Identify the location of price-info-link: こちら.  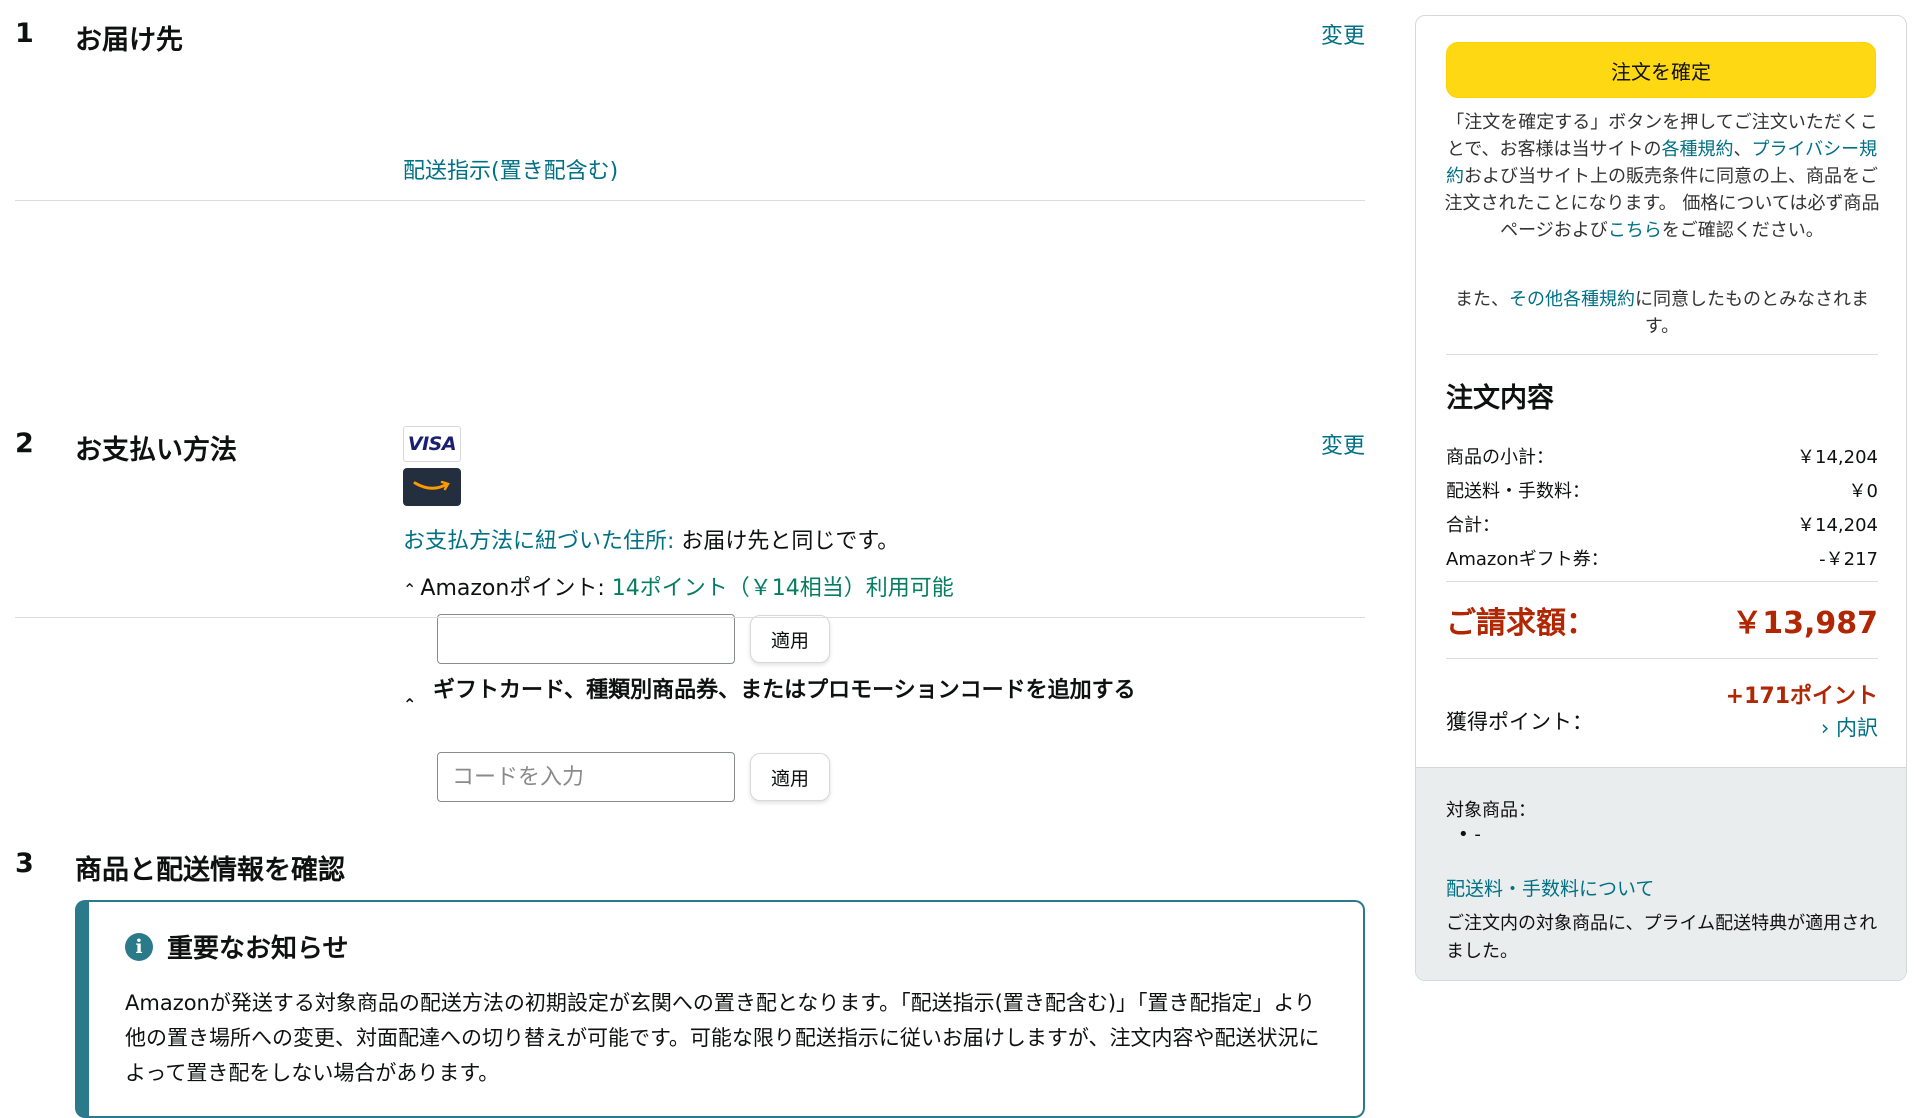
(1635, 230).